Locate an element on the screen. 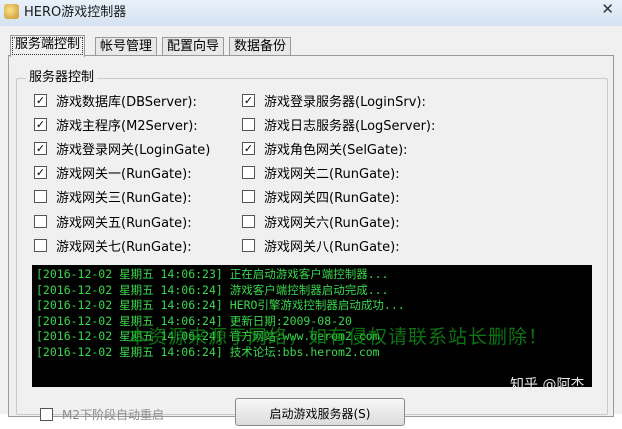 The height and width of the screenshot is (429, 622). tab-server-control: 服务端控制 is located at coordinates (48, 46).